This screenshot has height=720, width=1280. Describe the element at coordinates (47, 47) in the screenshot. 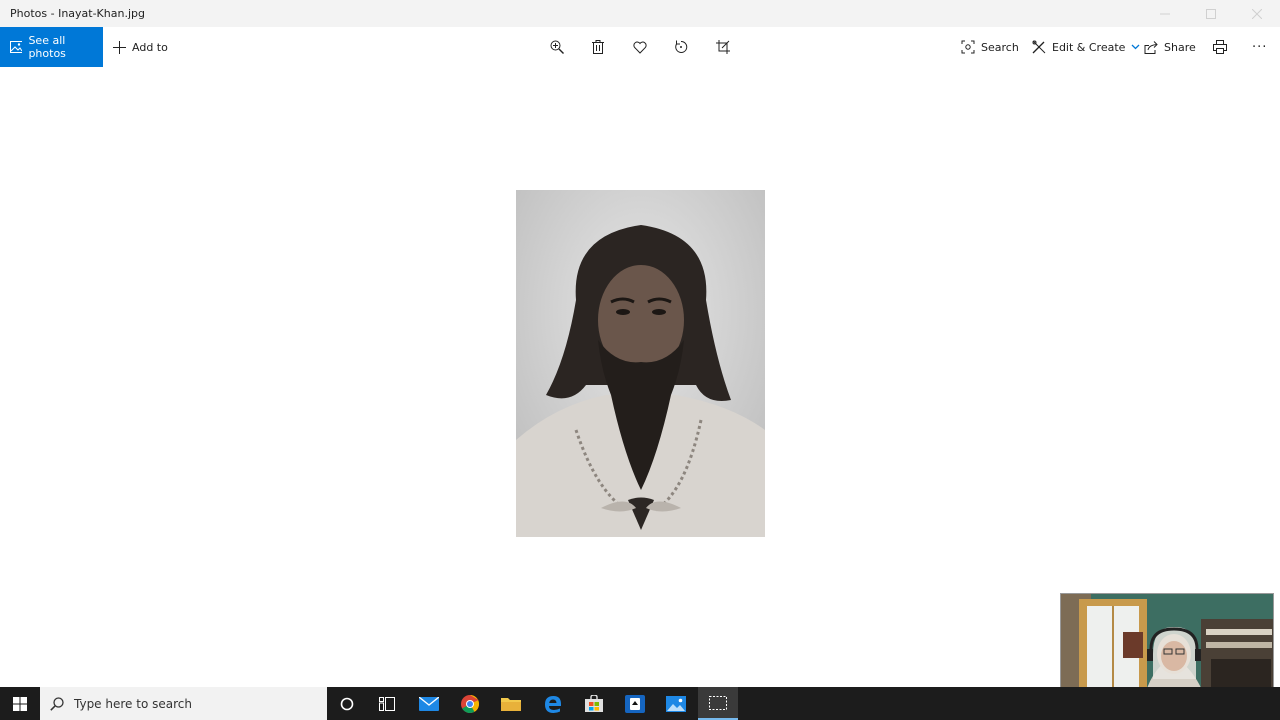

I see `see-all-photos-label: See all photos` at that location.